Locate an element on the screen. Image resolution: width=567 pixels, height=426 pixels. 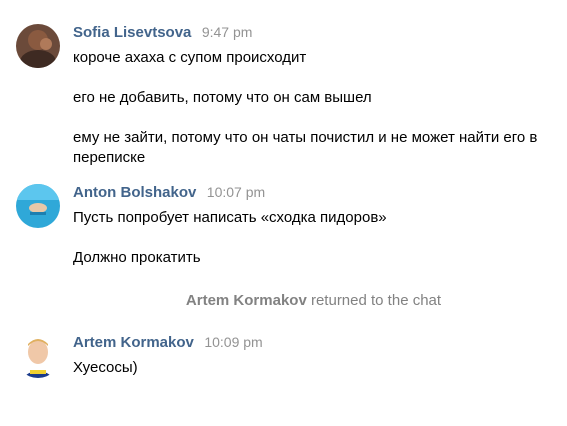
message-time: 9:47 pm is located at coordinates (227, 32).